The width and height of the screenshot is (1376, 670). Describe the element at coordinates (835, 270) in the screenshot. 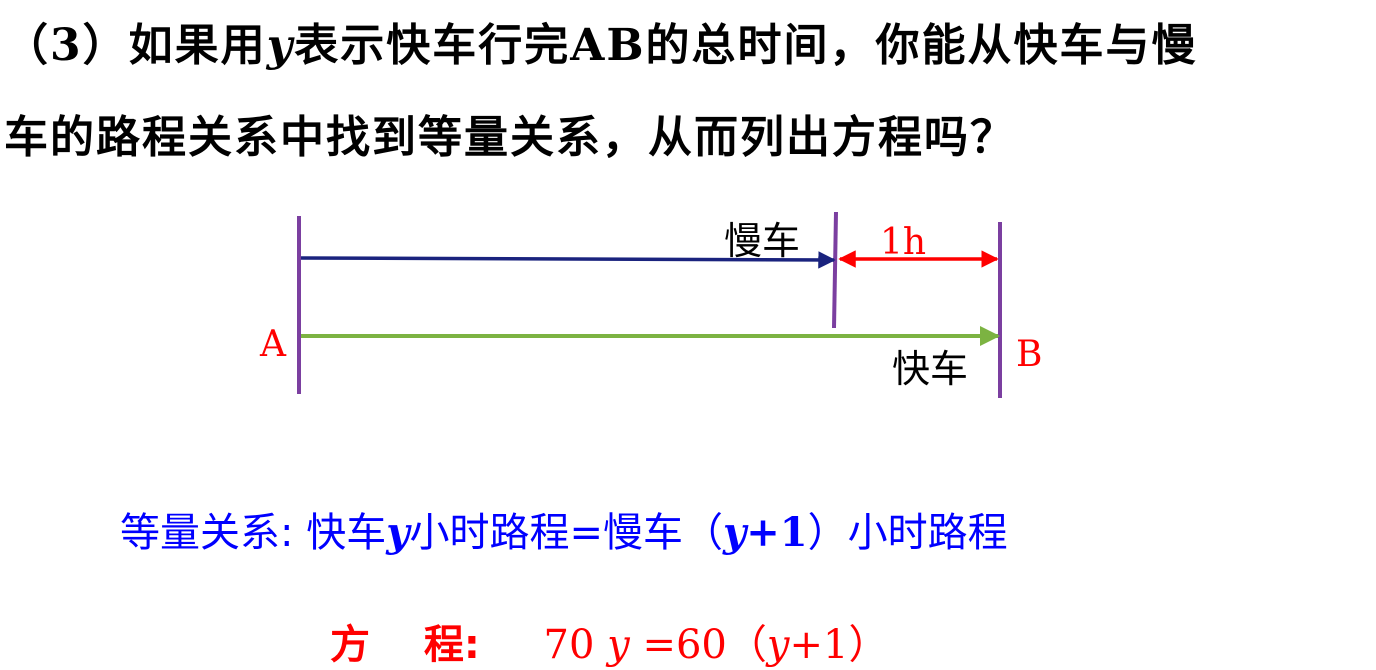

I see `marker-slow-end` at that location.